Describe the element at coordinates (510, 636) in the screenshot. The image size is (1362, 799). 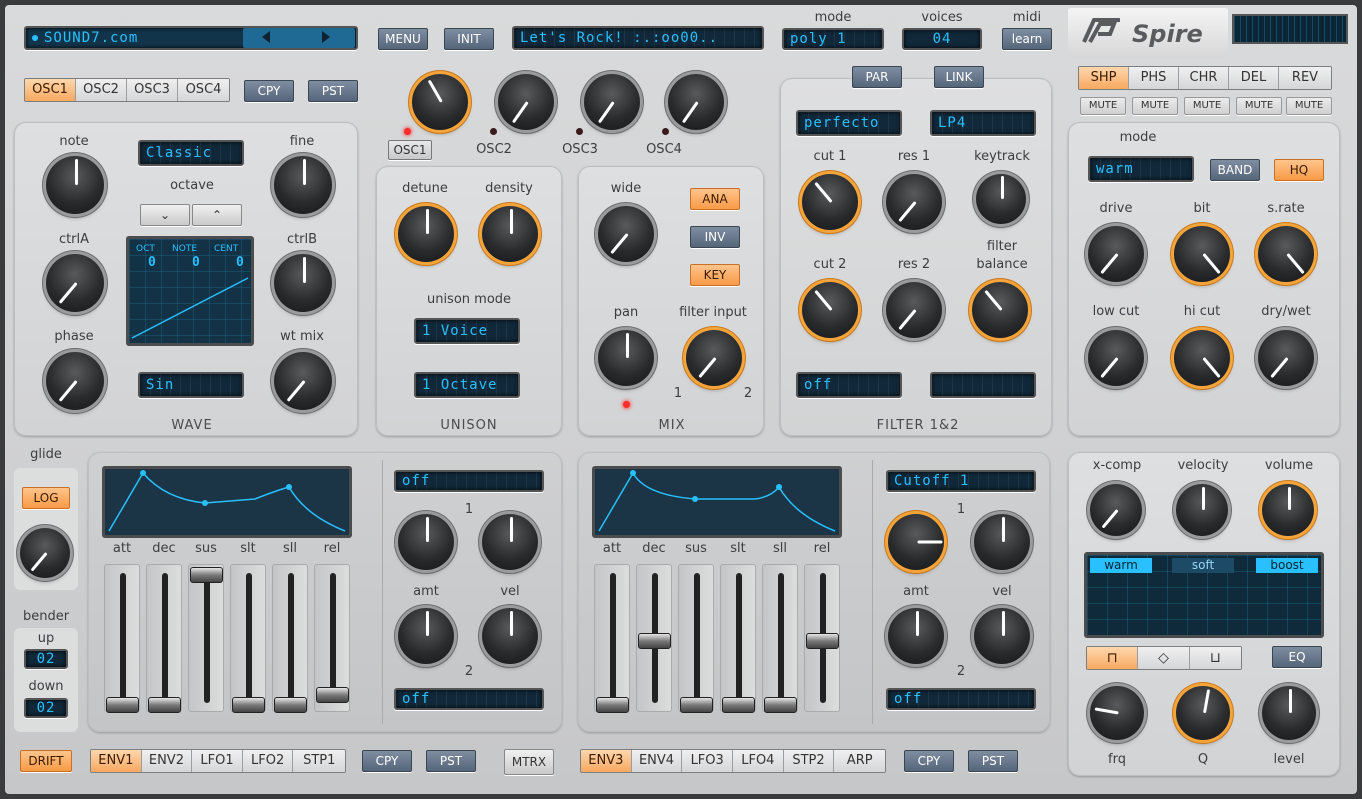
I see `env1-vel2-knob` at that location.